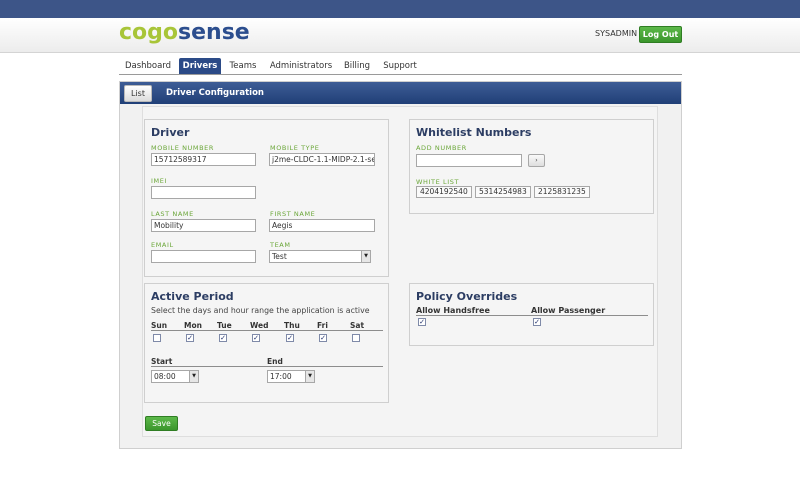 Image resolution: width=800 pixels, height=480 pixels. I want to click on policy-title: Policy Overrides, so click(467, 296).